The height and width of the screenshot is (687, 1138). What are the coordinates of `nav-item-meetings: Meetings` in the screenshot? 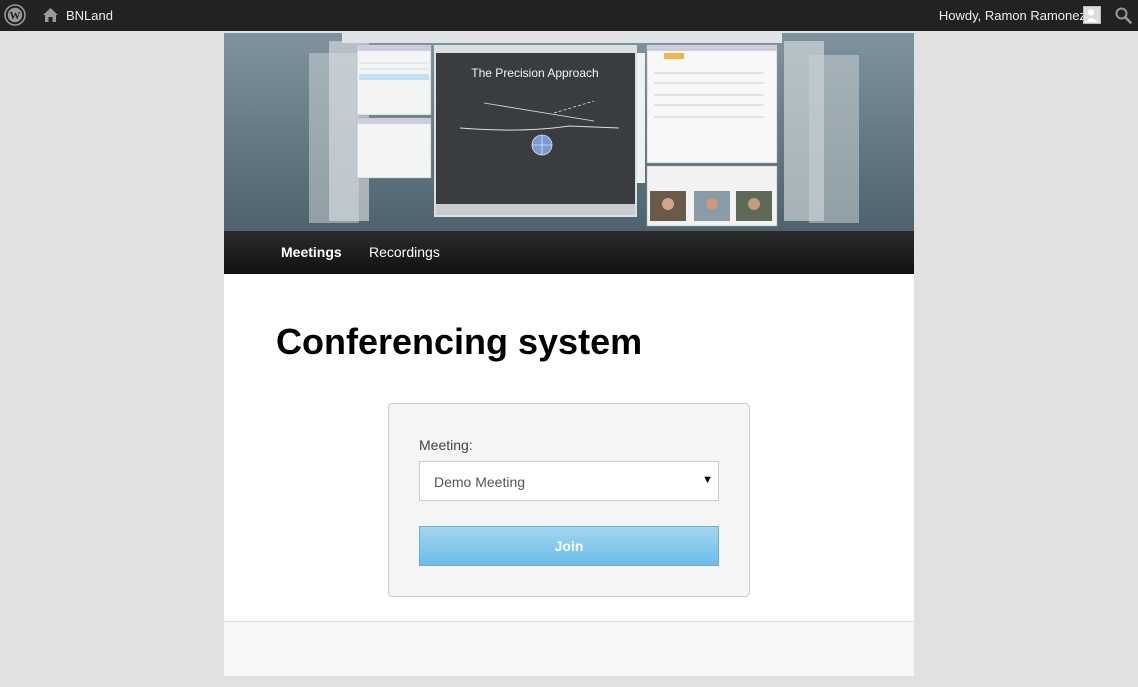 It's located at (311, 252).